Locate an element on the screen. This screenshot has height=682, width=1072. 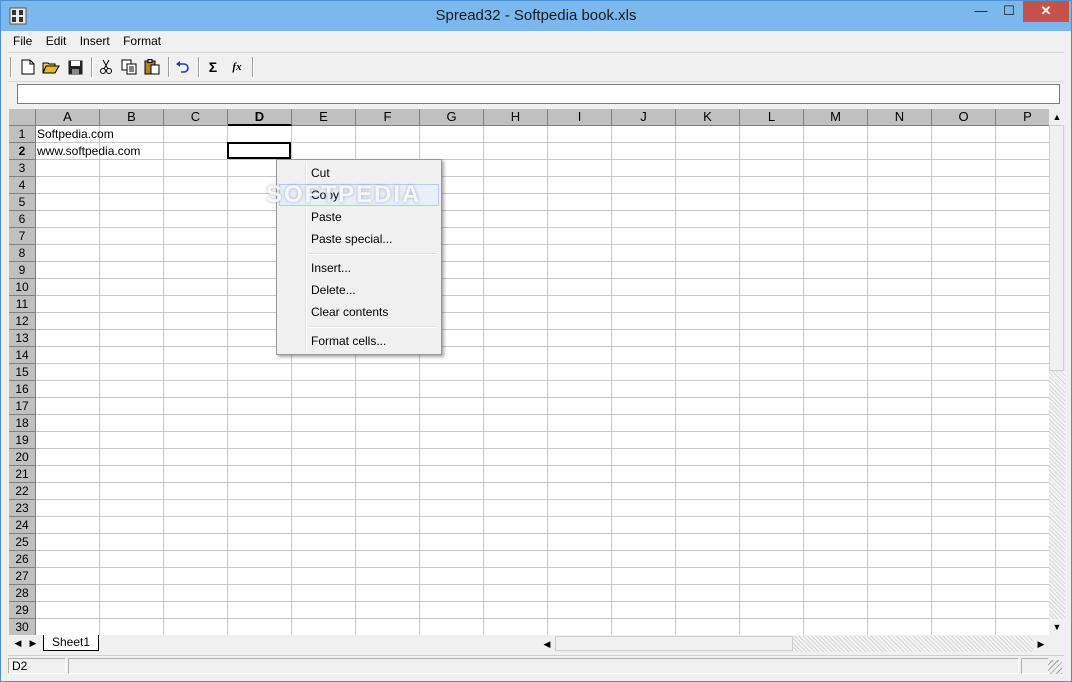
column-header-f: F is located at coordinates (388, 117).